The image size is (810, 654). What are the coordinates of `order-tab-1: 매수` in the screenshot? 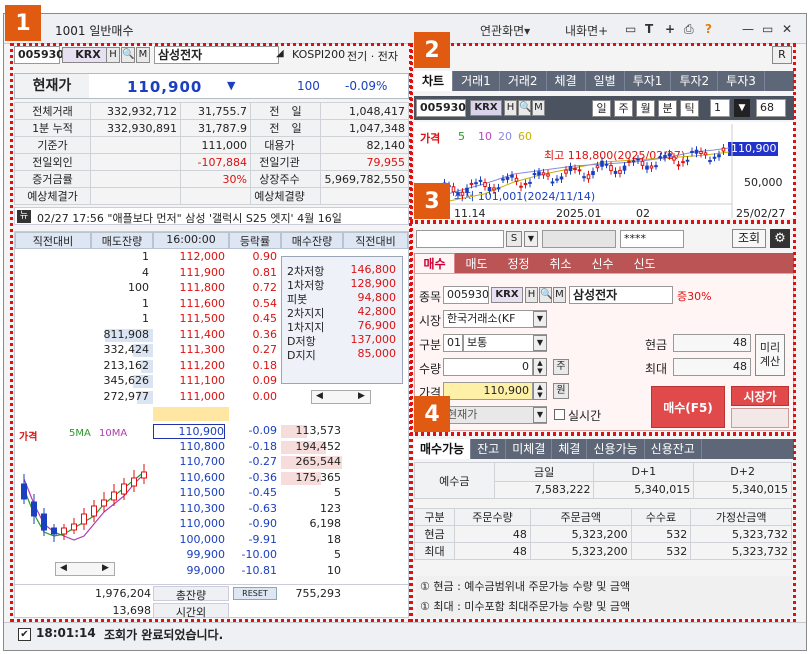 It's located at (434, 263).